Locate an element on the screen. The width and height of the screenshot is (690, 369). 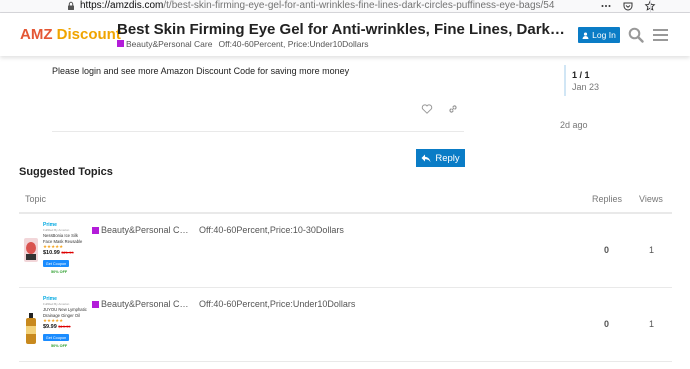
reply-label: Reply is located at coordinates (447, 158).